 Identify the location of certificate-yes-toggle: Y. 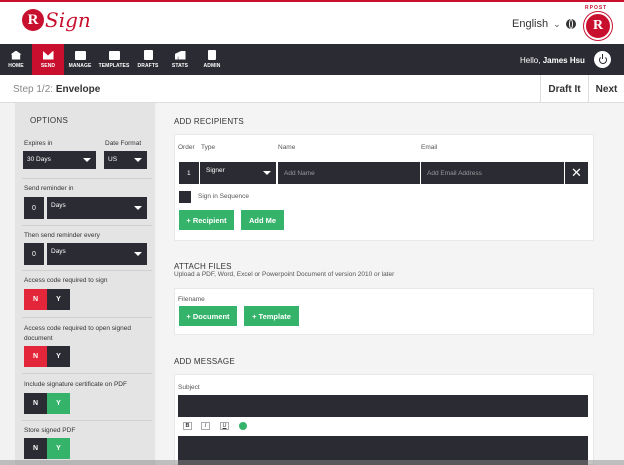
(58, 403).